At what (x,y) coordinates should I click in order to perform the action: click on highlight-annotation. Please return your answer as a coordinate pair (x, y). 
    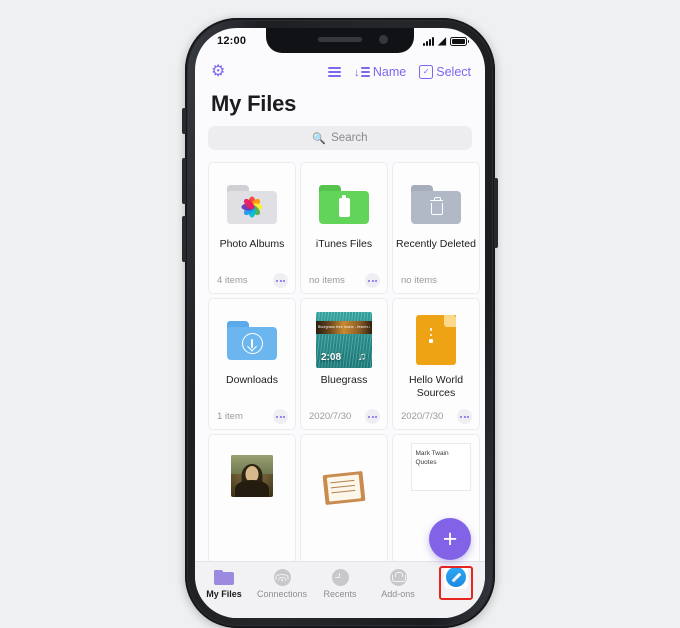
    Looking at the image, I should click on (456, 583).